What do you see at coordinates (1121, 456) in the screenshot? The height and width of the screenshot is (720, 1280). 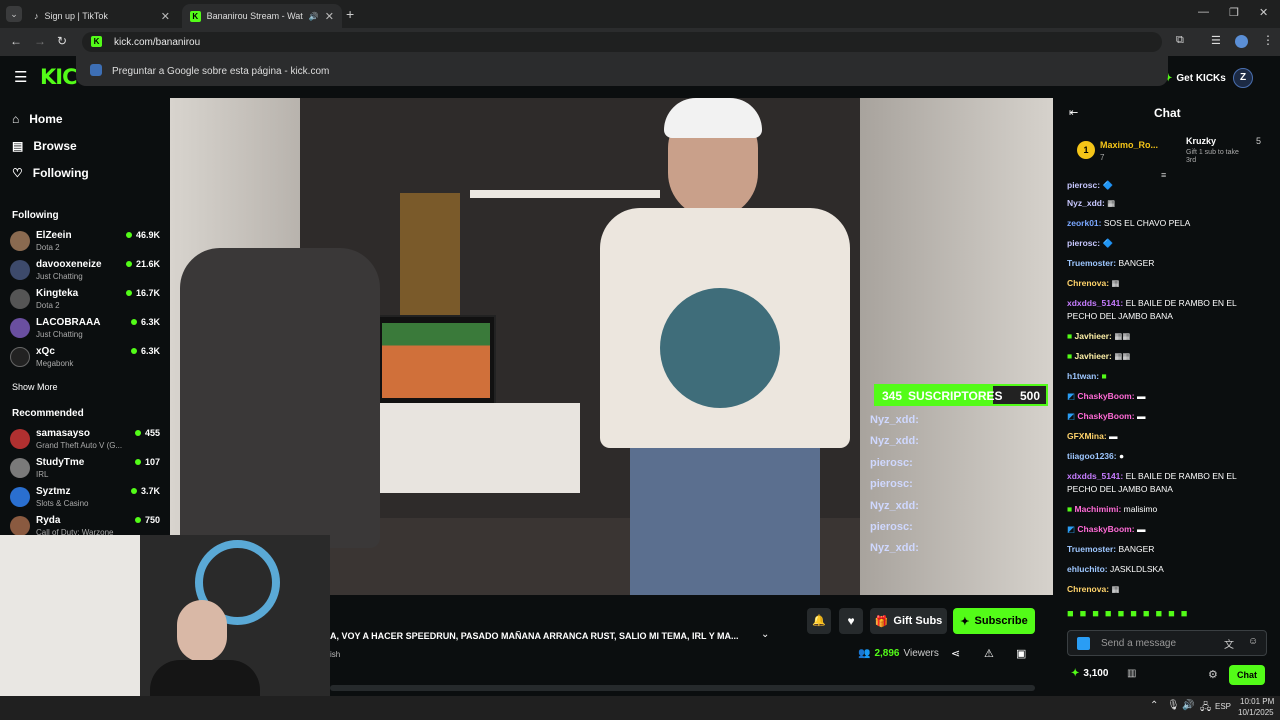 I see `emote-icon: ●` at bounding box center [1121, 456].